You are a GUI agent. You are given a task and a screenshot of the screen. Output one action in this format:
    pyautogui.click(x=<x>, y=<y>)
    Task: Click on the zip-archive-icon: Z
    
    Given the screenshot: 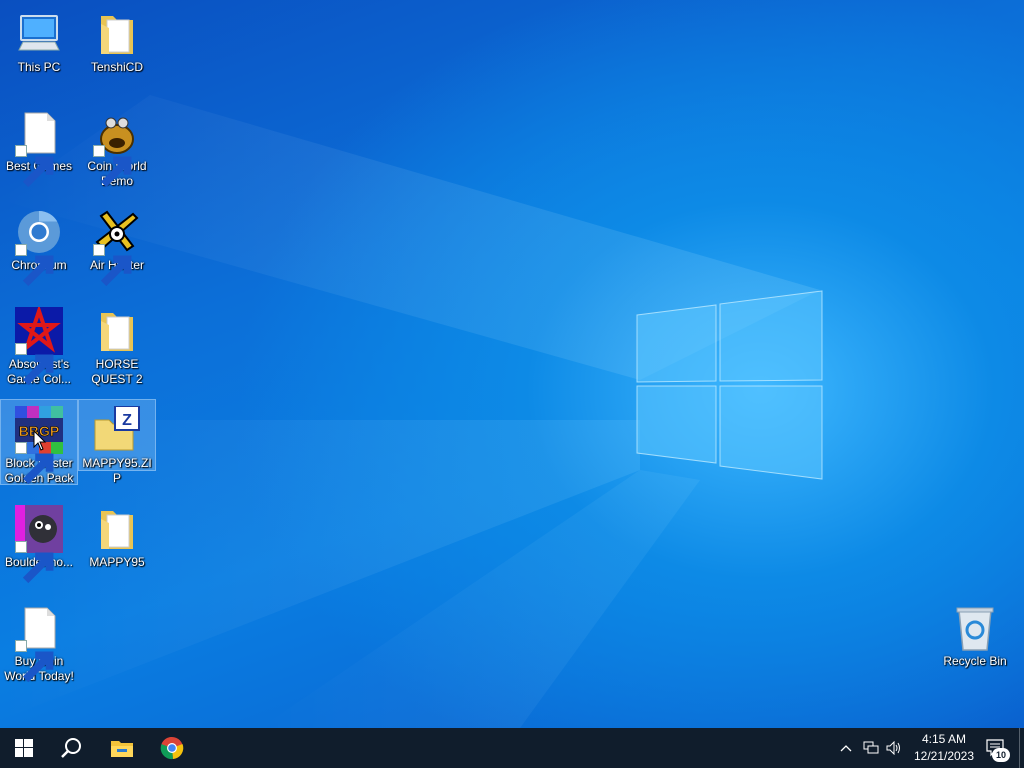 What is the action you would take?
    pyautogui.click(x=117, y=430)
    